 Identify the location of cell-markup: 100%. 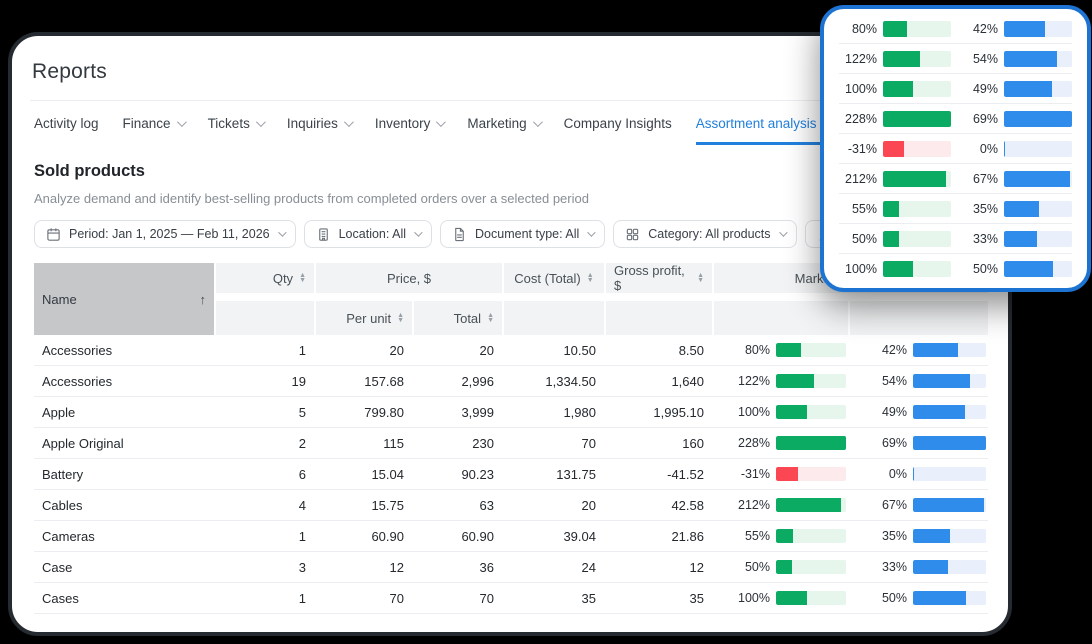
(781, 412).